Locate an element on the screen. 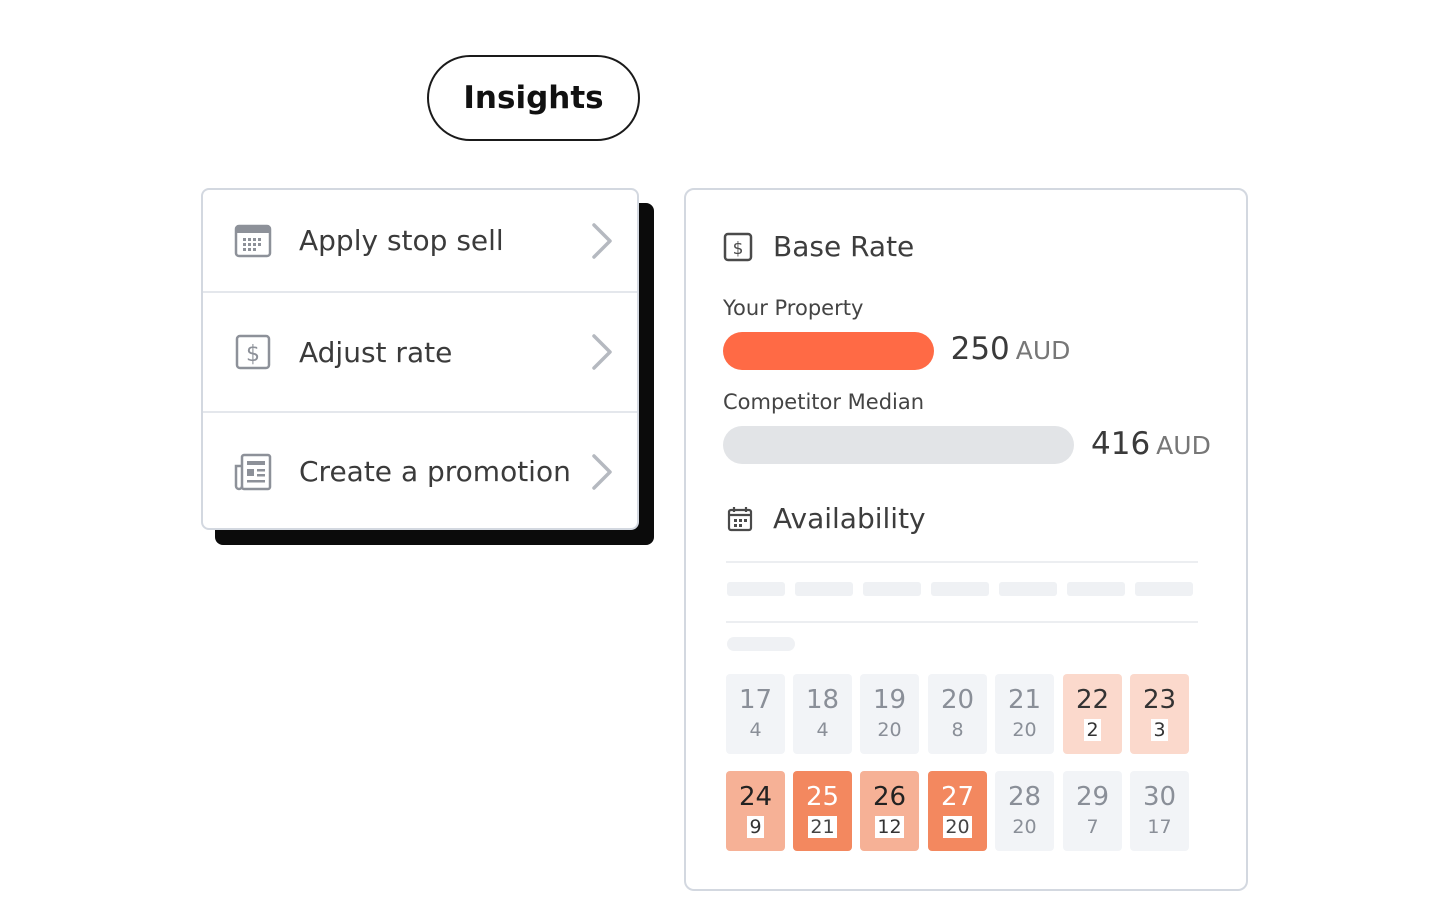 This screenshot has height=905, width=1448. action-adjust-rate: $ Adjust rate is located at coordinates (420, 353).